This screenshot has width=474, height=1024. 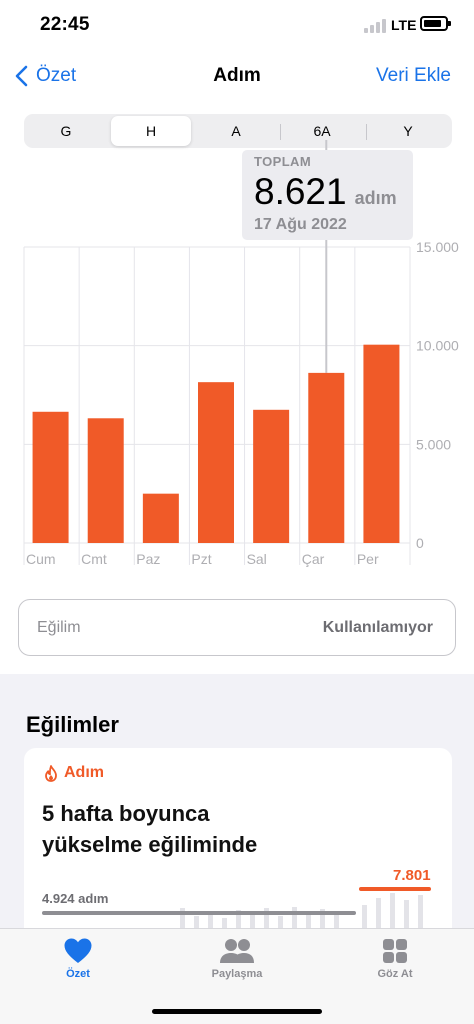 What do you see at coordinates (84, 772) in the screenshot?
I see `trend-card-category: Adım` at bounding box center [84, 772].